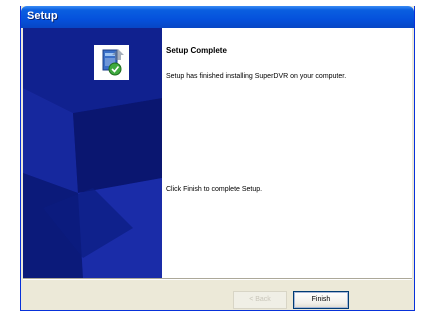 This screenshot has width=445, height=320. I want to click on back-button: < Back, so click(260, 300).